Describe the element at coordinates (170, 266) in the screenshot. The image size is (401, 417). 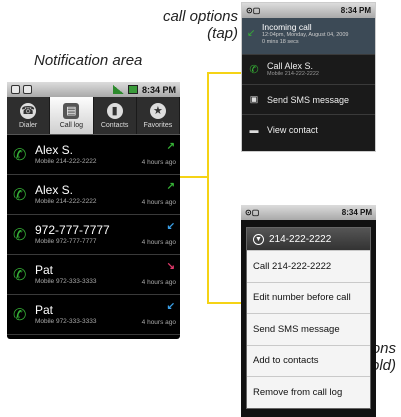
I see `missed-call-icon: ↘` at that location.